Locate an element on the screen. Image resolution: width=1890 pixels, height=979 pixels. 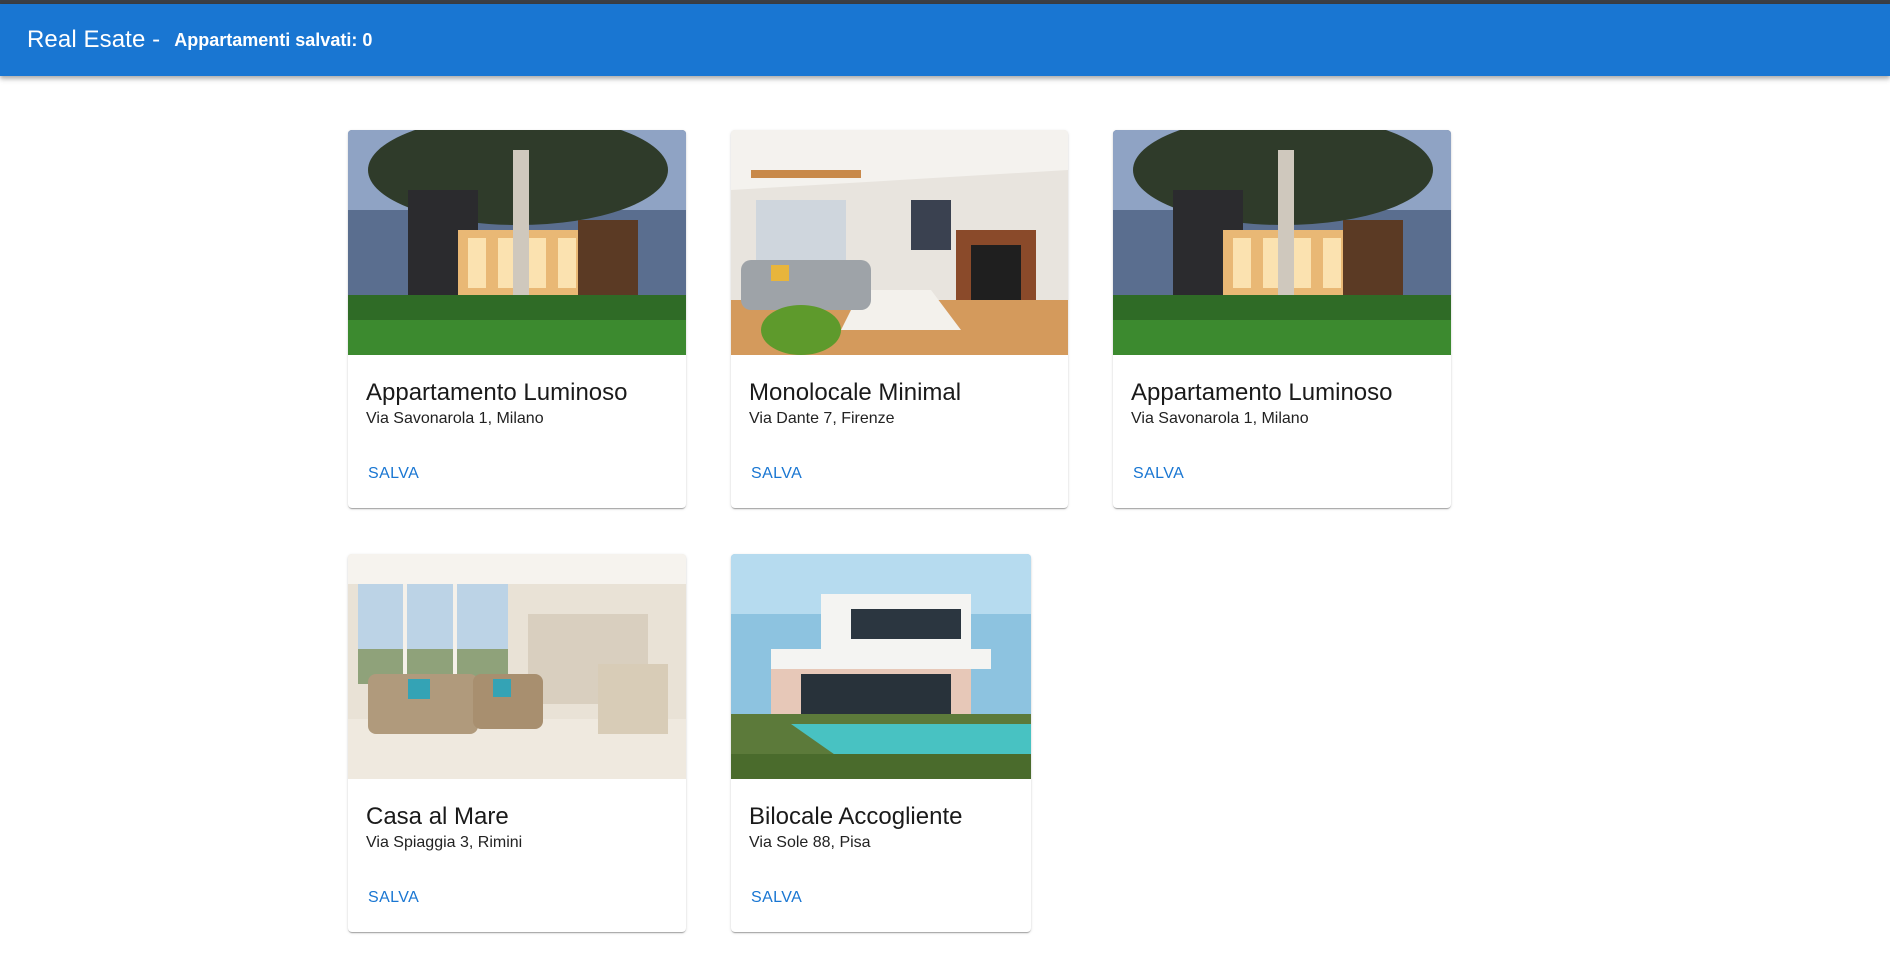
app-bar: Real Esate - Appartamenti salvati: 0 is located at coordinates (945, 40).